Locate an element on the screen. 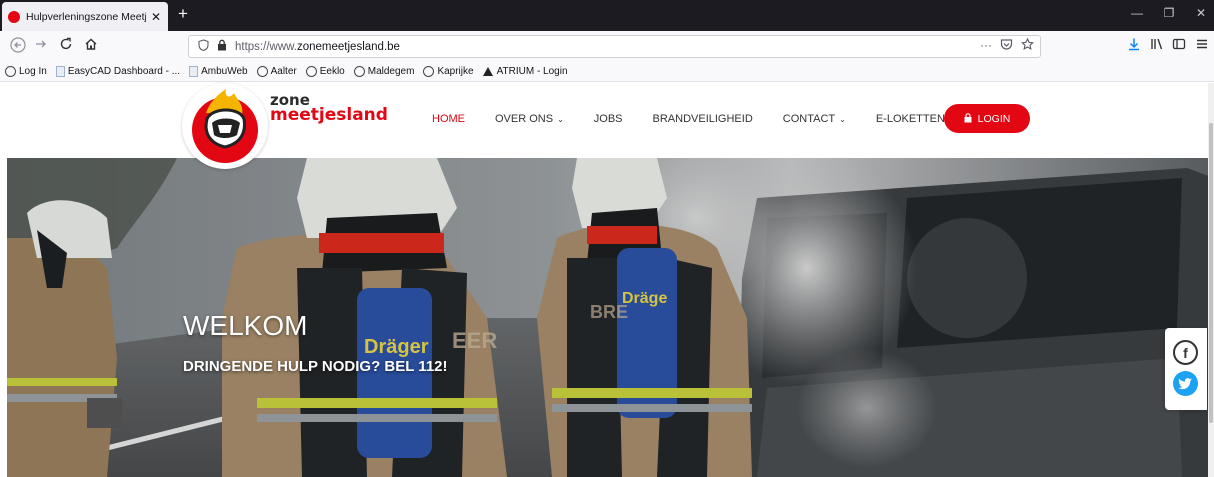  bookmark-label: Aalter is located at coordinates (283, 71).